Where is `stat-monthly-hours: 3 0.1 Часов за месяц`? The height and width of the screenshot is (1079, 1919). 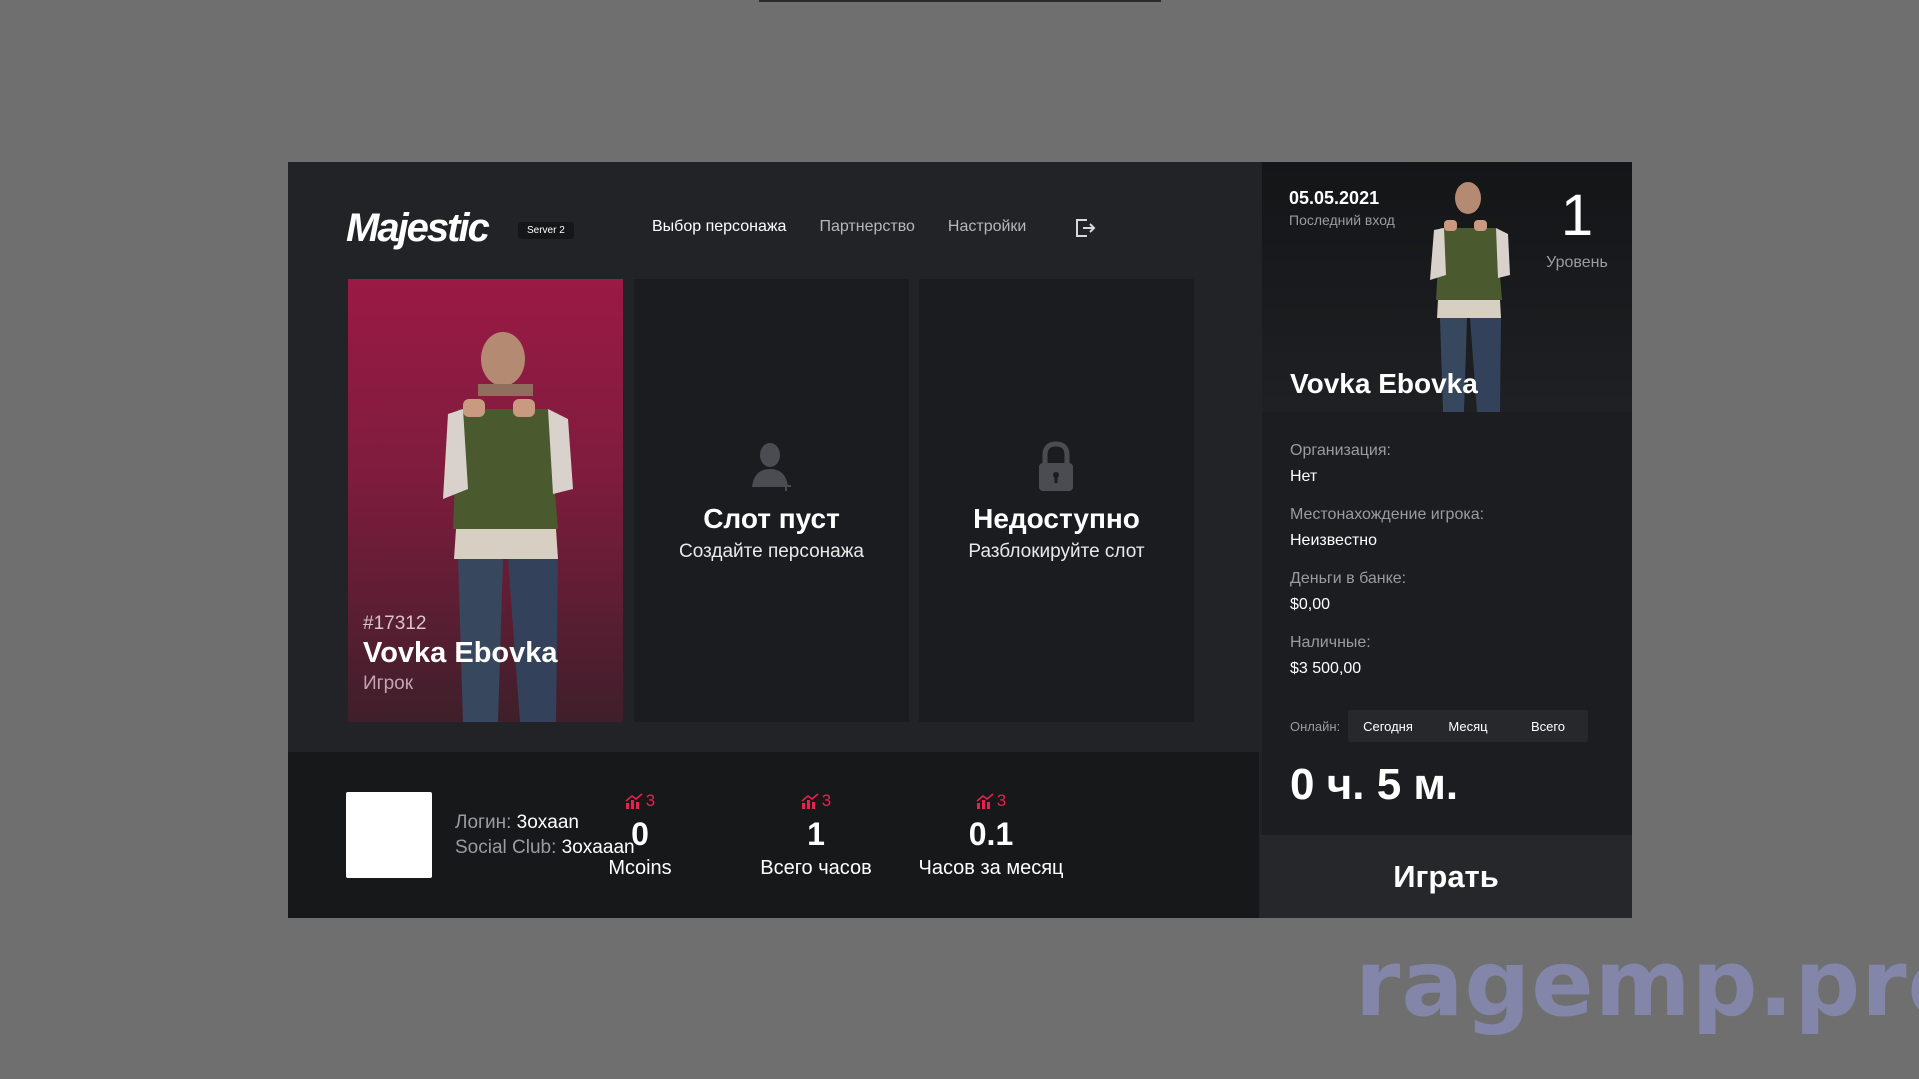 stat-monthly-hours: 3 0.1 Часов за месяц is located at coordinates (991, 835).